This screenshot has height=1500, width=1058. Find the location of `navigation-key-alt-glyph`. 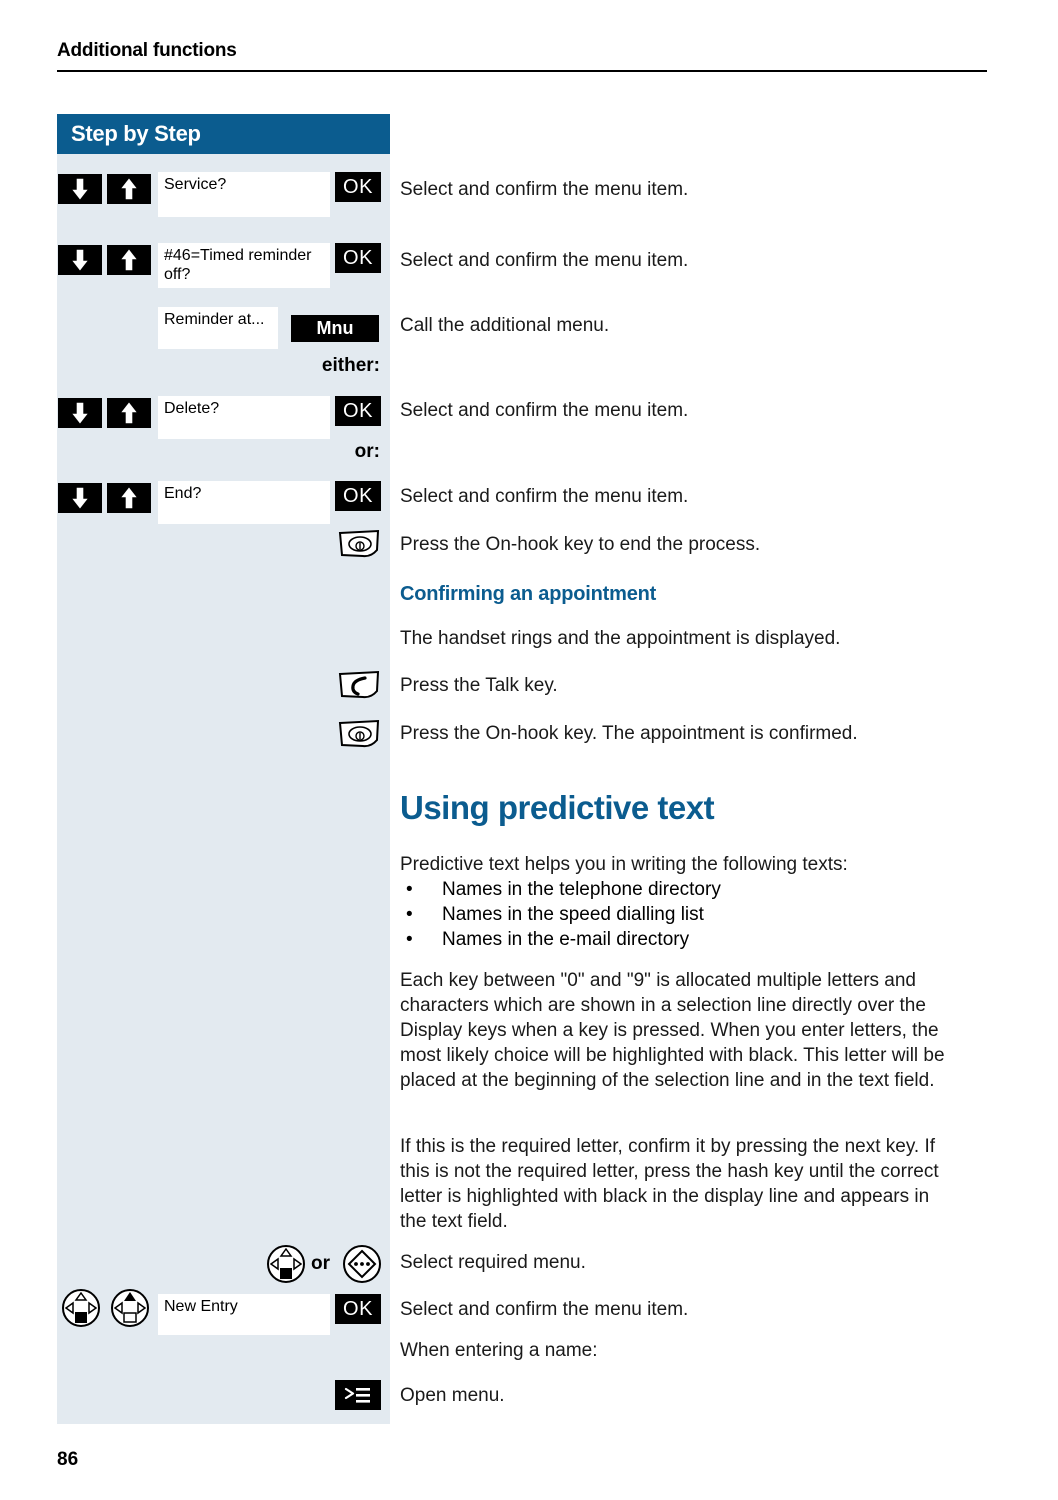

navigation-key-alt-glyph is located at coordinates (362, 1264).